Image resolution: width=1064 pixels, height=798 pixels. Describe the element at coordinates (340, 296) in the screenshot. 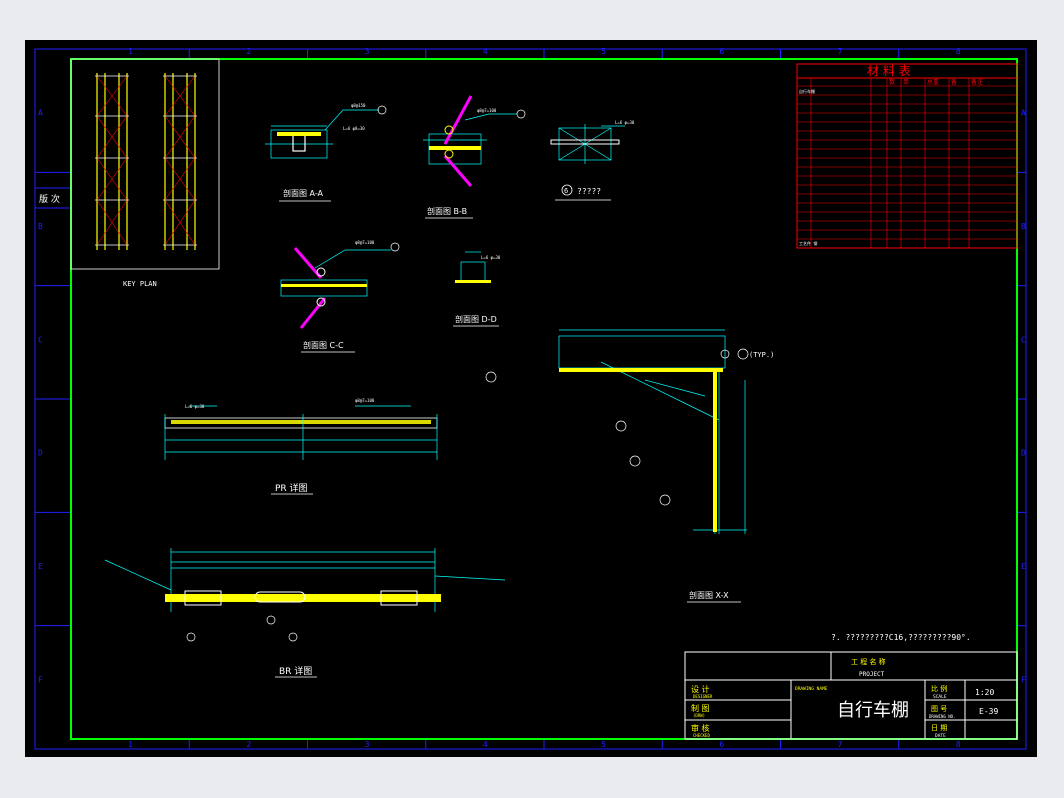

I see `section-cc: φ8@7=100 剖面图 C-C` at that location.